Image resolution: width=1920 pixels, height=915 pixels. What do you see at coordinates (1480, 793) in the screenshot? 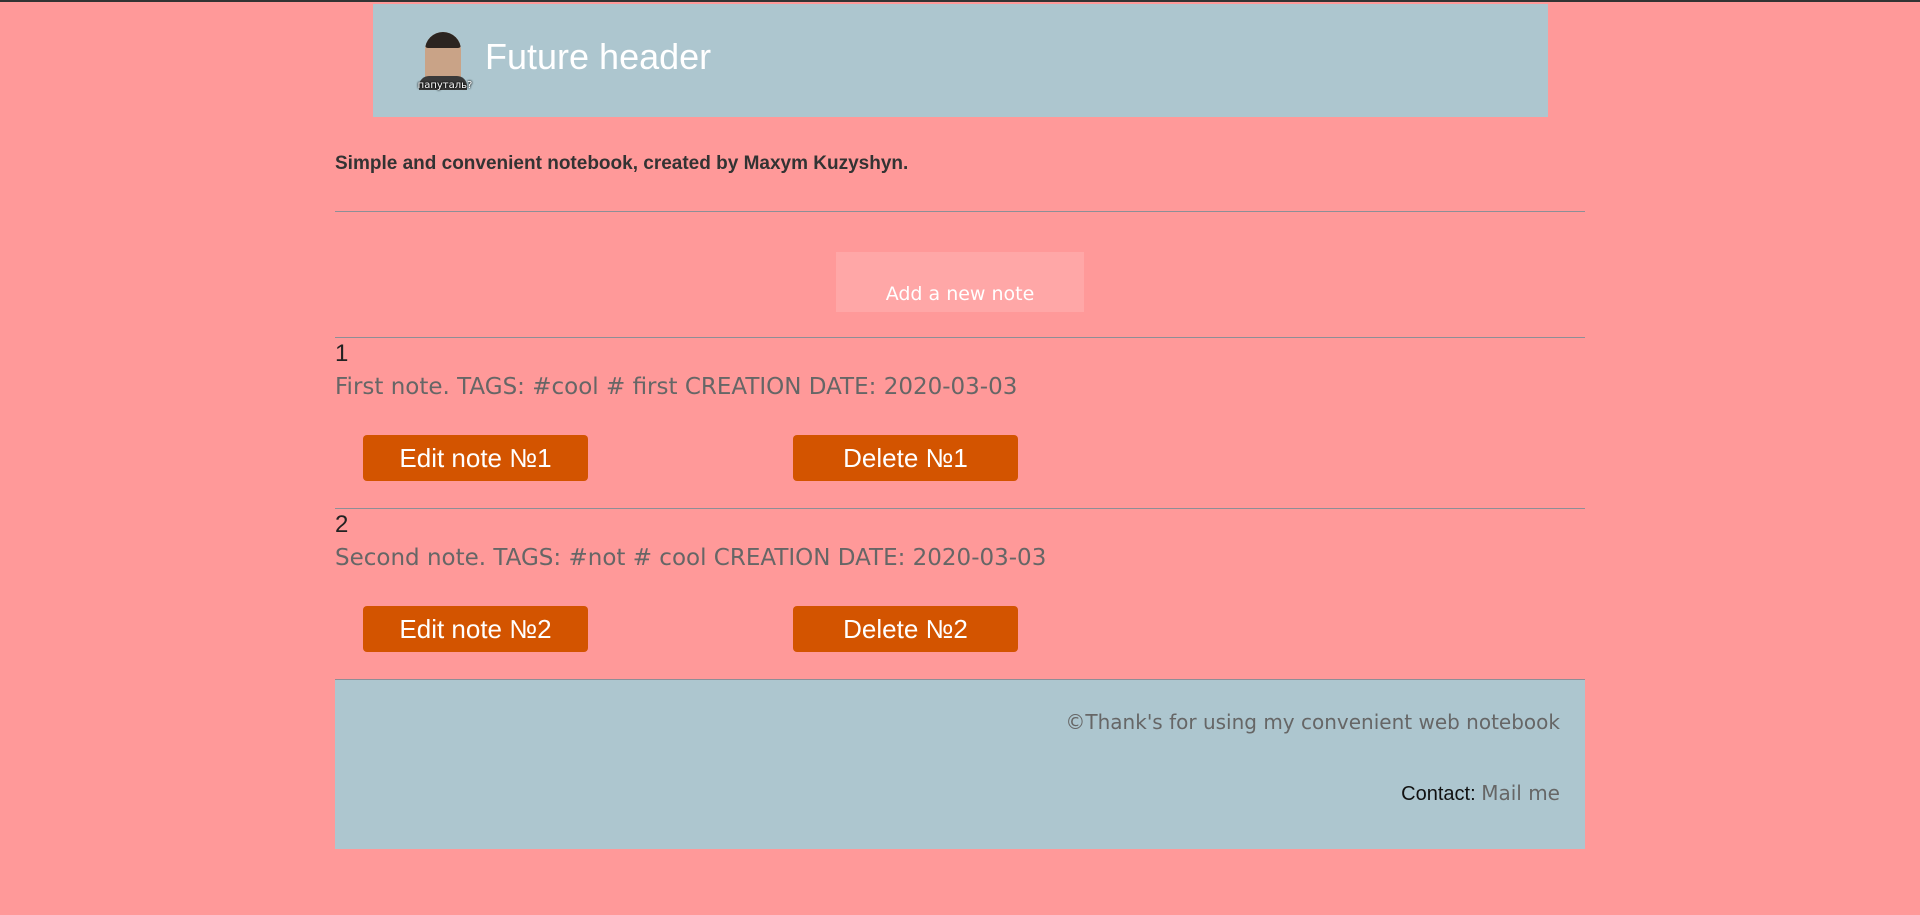
I see `footer-contact: Contact: Mail me` at bounding box center [1480, 793].